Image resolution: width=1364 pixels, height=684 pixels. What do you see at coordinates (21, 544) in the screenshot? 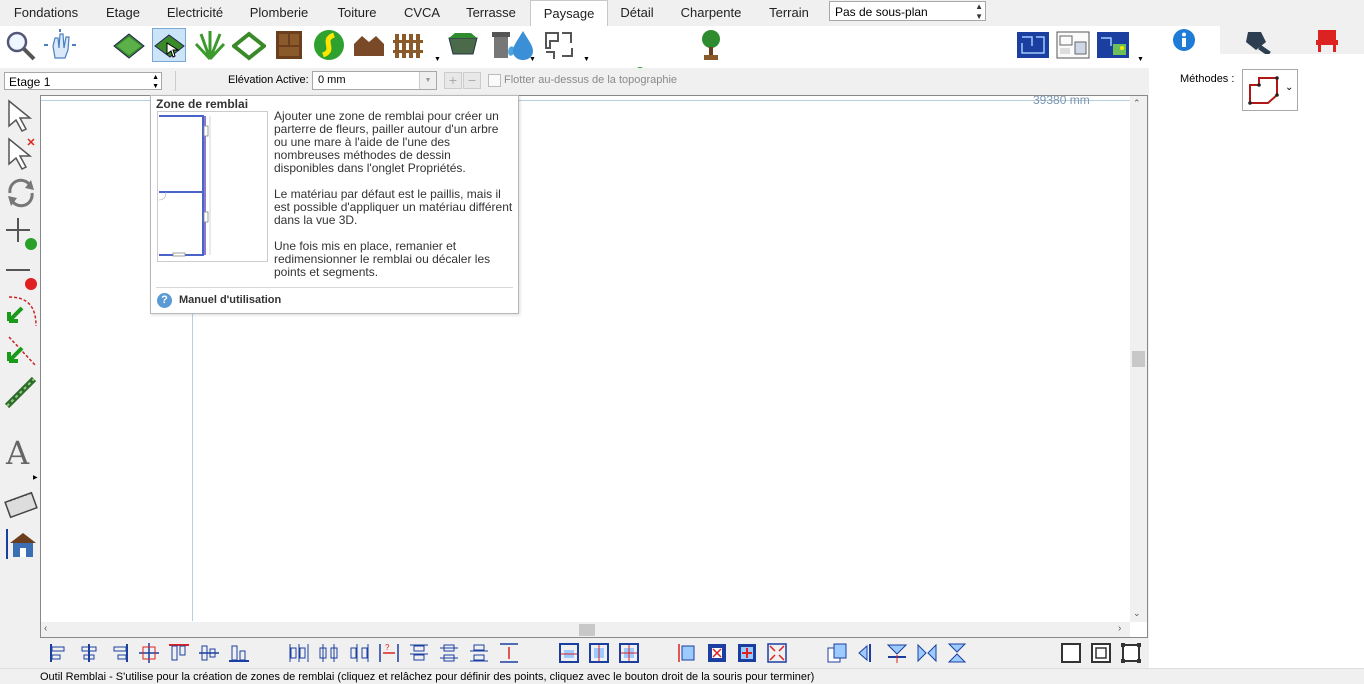
I see `house-view-icon` at bounding box center [21, 544].